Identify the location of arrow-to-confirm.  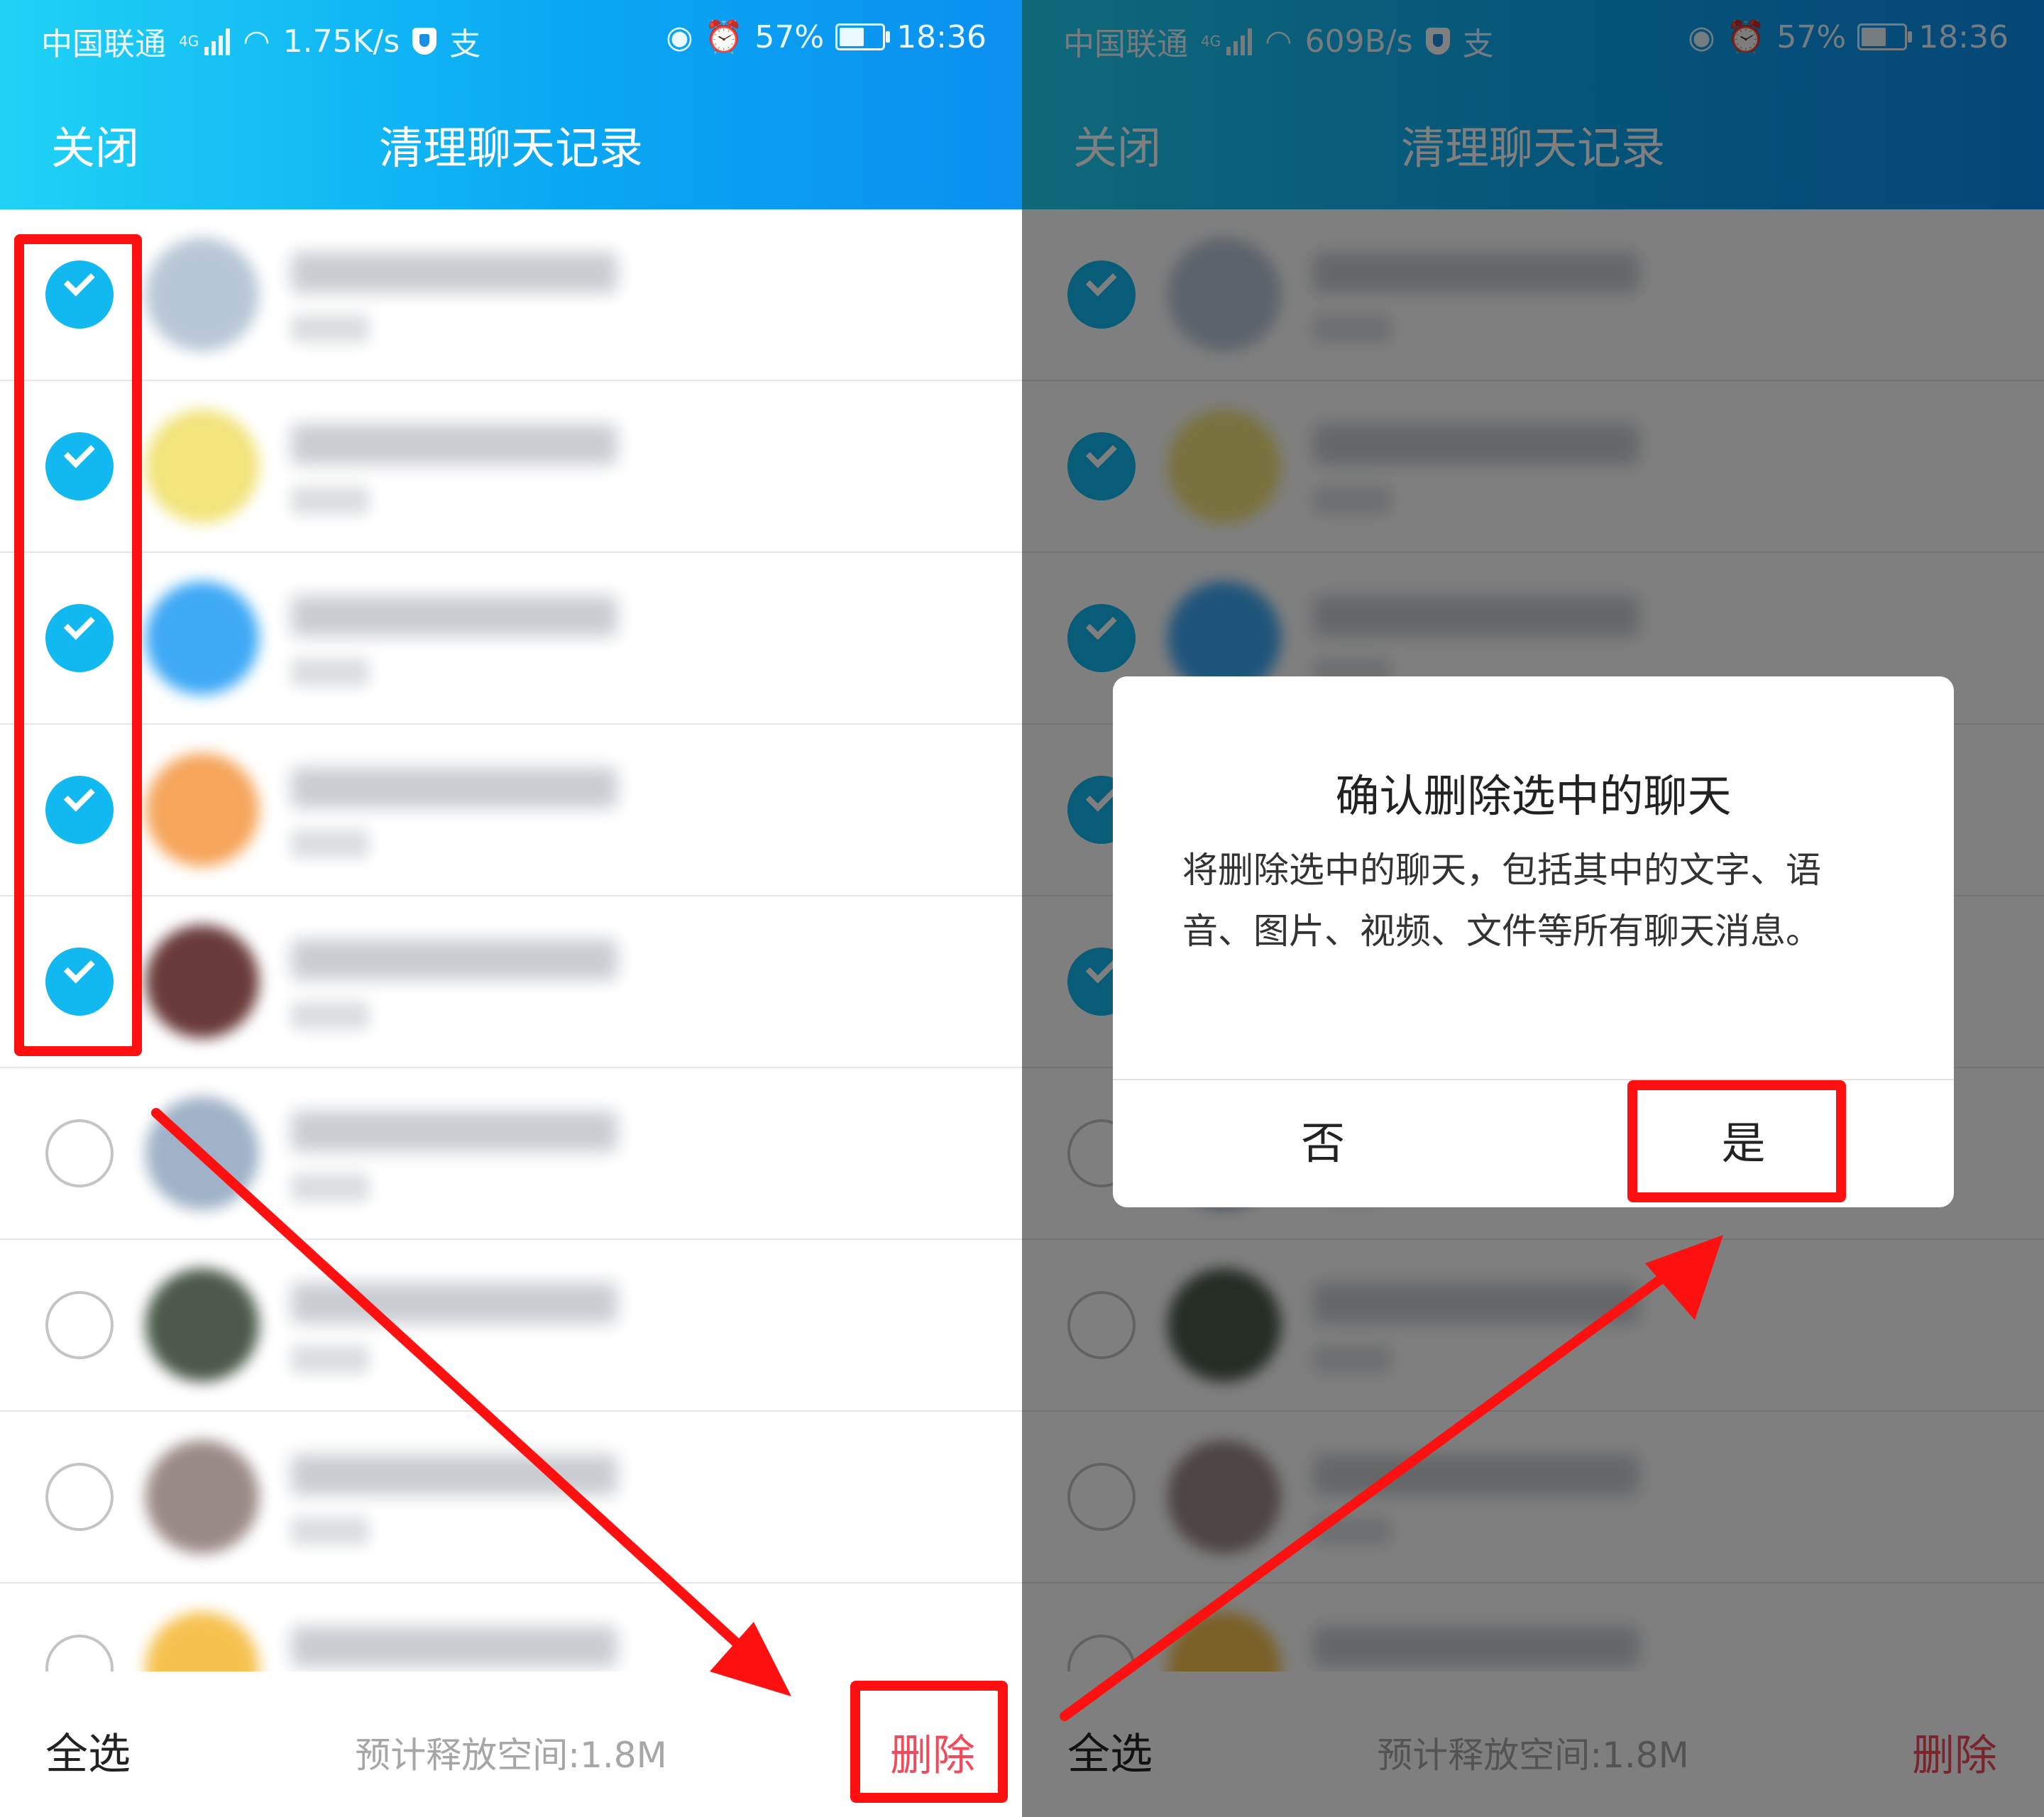
(1366, 1495).